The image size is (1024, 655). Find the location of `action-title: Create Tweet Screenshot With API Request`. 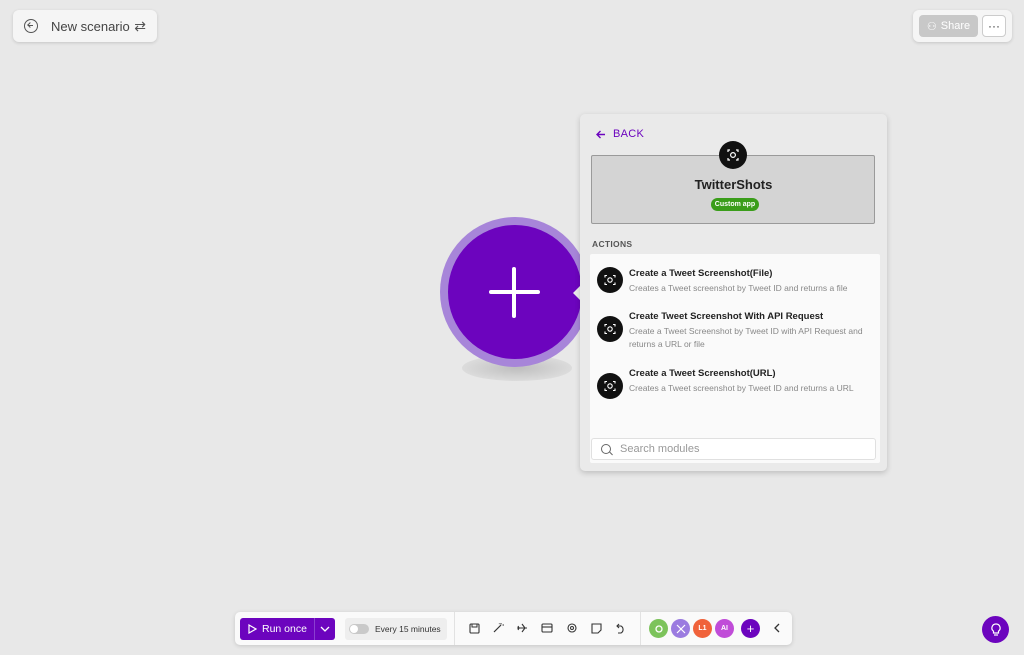

action-title: Create Tweet Screenshot With API Request is located at coordinates (726, 316).